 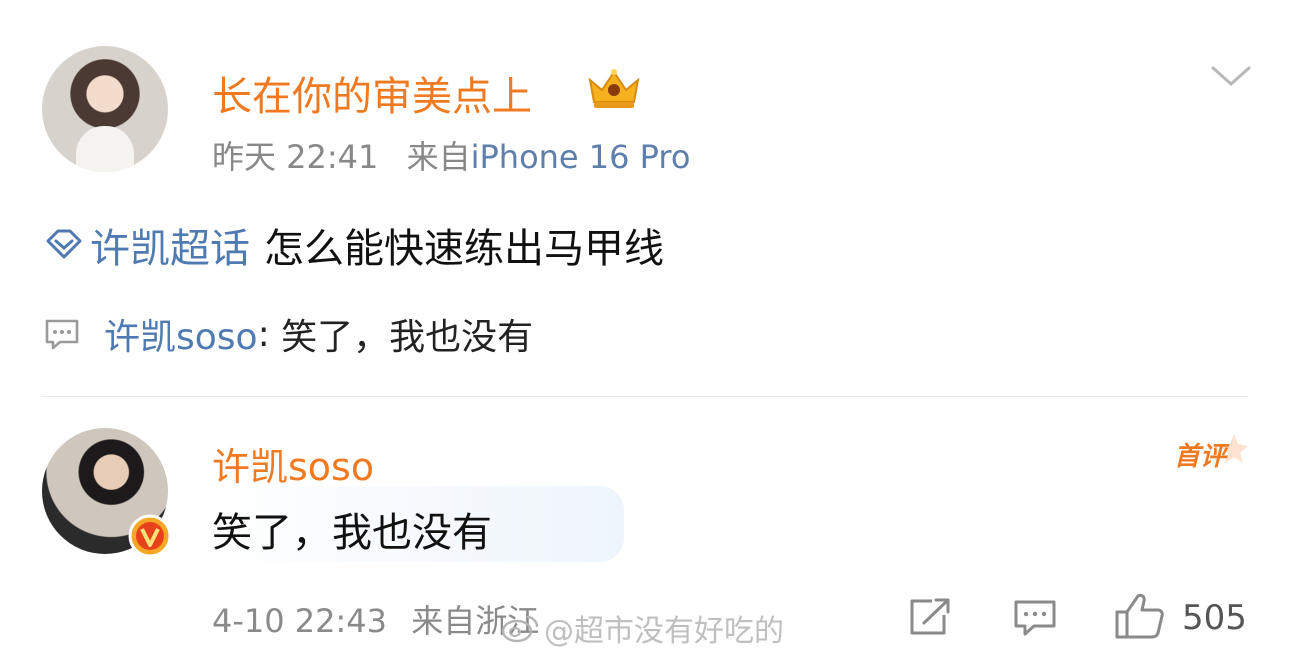 I want to click on weibo-logo-icon, so click(x=520, y=629).